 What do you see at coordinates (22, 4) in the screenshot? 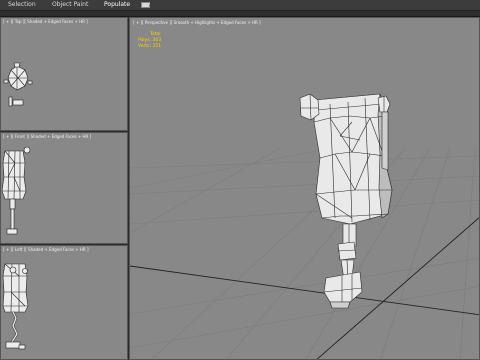
I see `tab-selection: Selection` at bounding box center [22, 4].